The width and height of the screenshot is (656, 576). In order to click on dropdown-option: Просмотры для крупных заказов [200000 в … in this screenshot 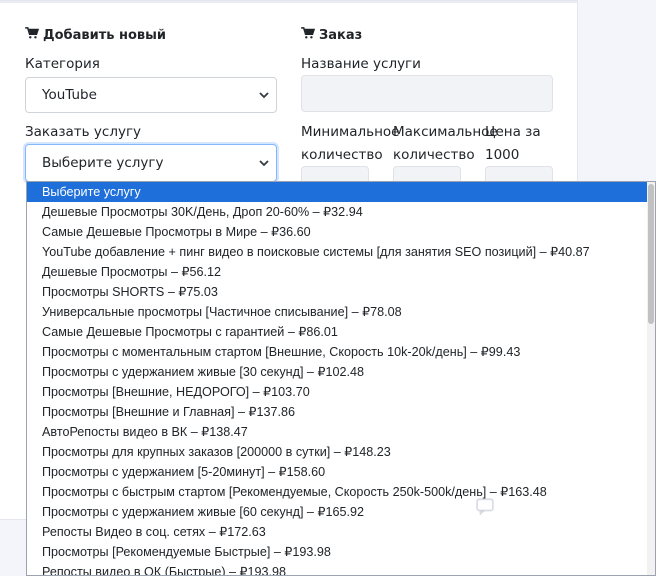, I will do `click(341, 452)`.